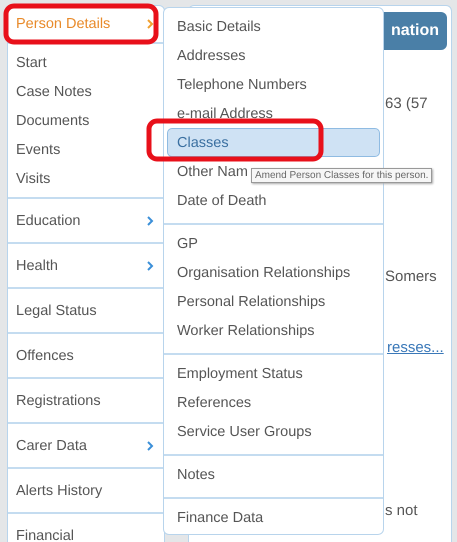  What do you see at coordinates (411, 276) in the screenshot?
I see `field-value: Somers` at bounding box center [411, 276].